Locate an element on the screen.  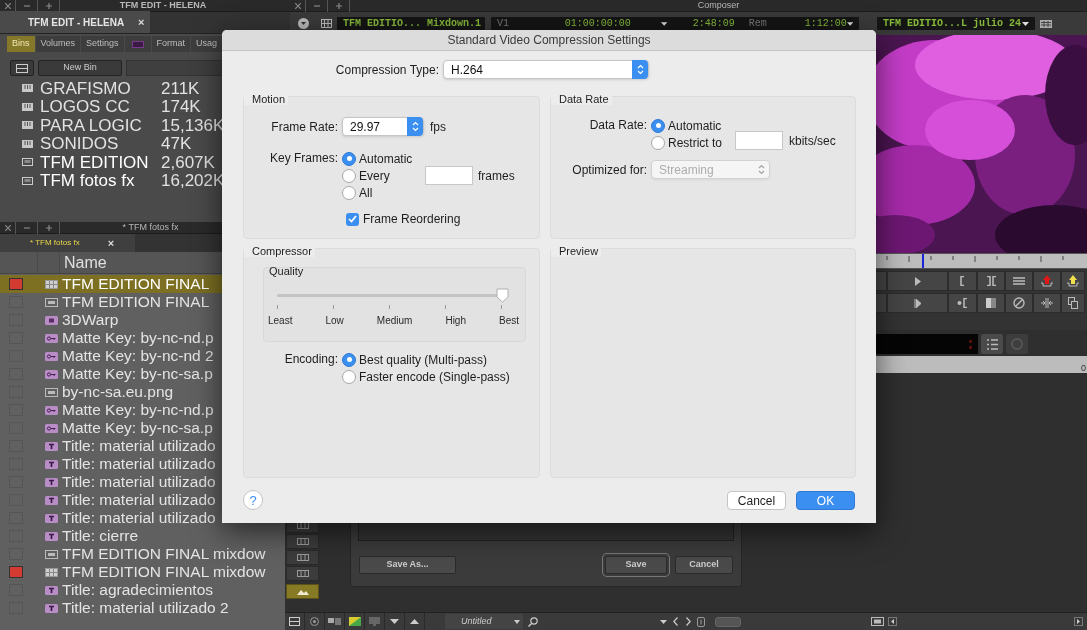
dialog-button: Cancel is located at coordinates (756, 500).